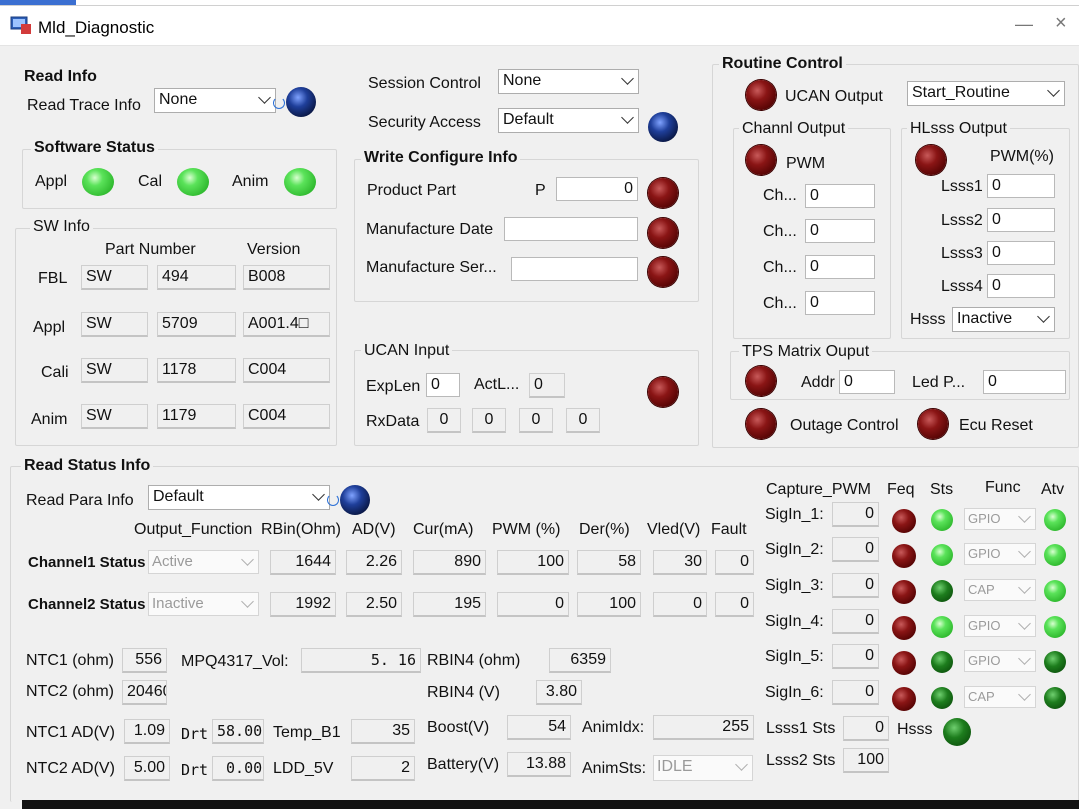 Image resolution: width=1079 pixels, height=809 pixels. I want to click on ecu-reset-button, so click(933, 424).